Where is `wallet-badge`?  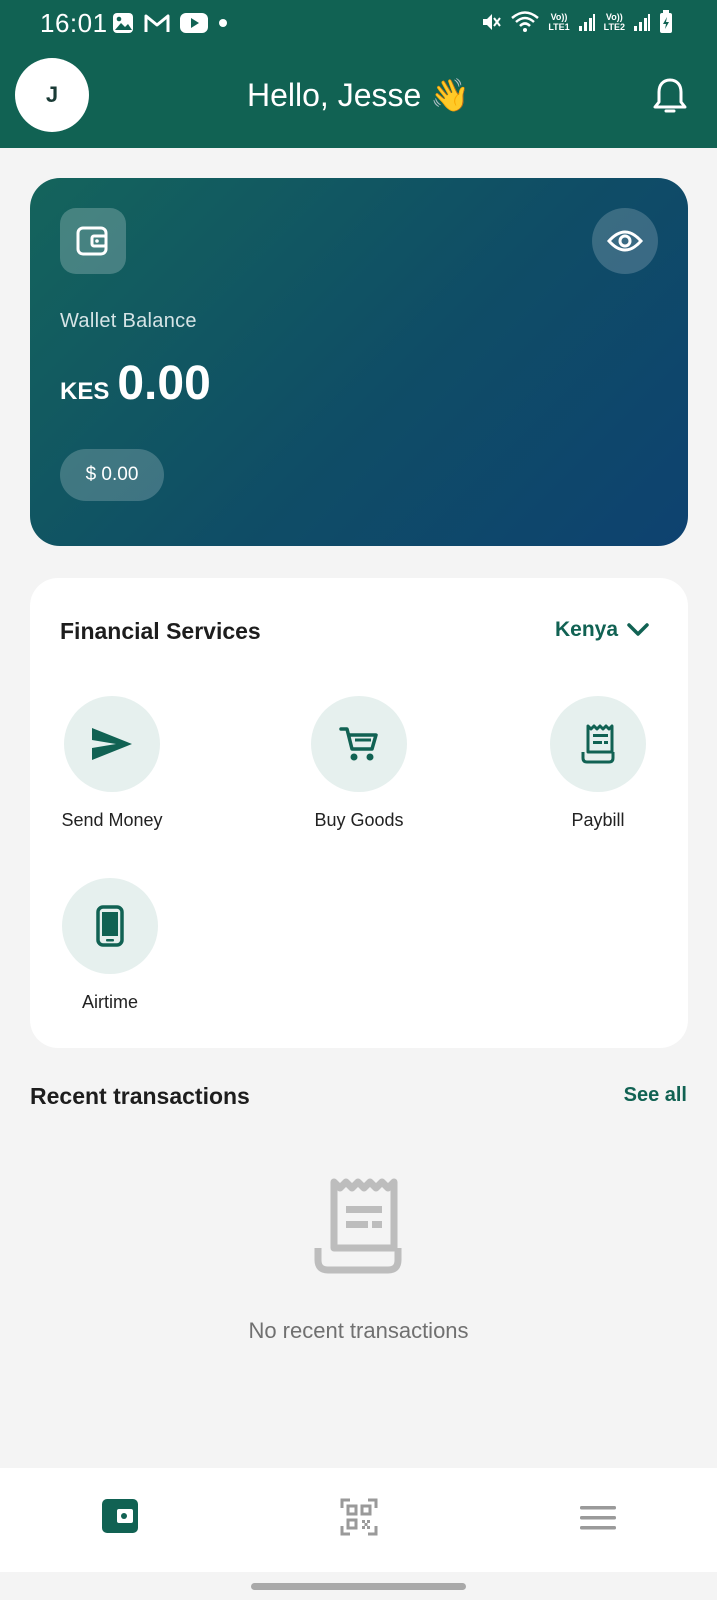 wallet-badge is located at coordinates (93, 241).